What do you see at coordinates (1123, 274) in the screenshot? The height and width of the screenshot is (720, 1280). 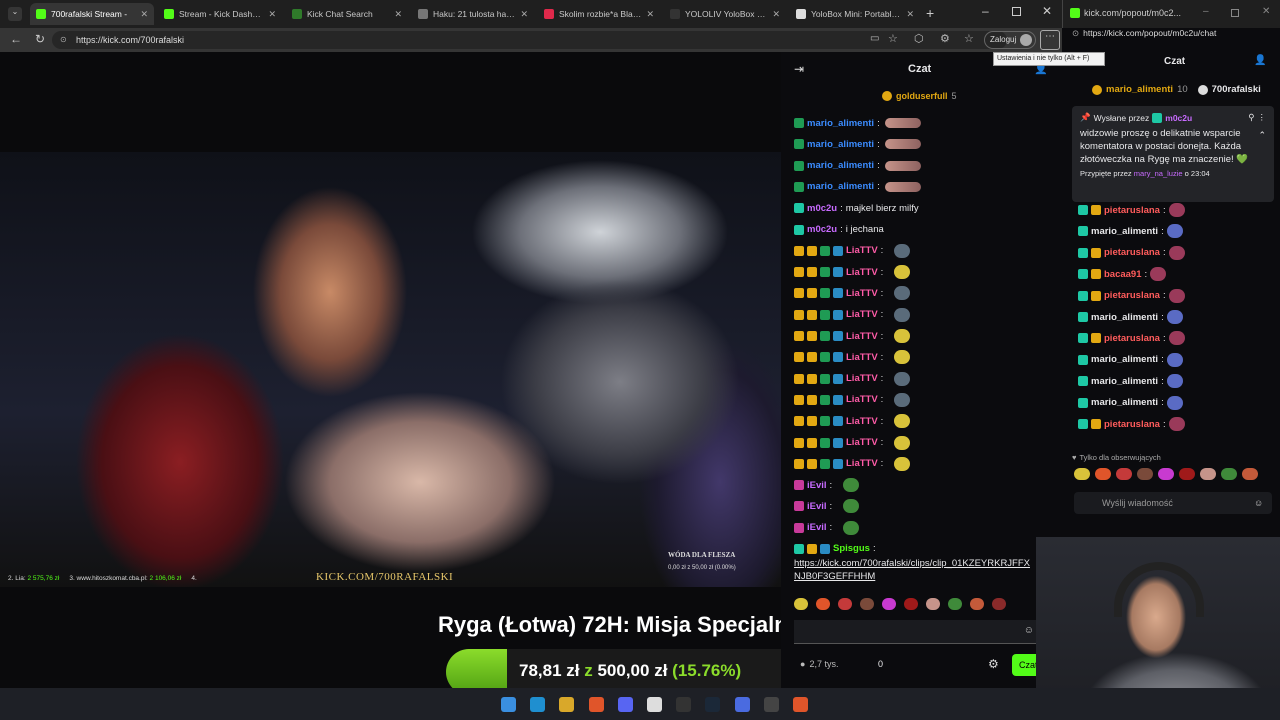 I see `chat-username: bacaa91` at bounding box center [1123, 274].